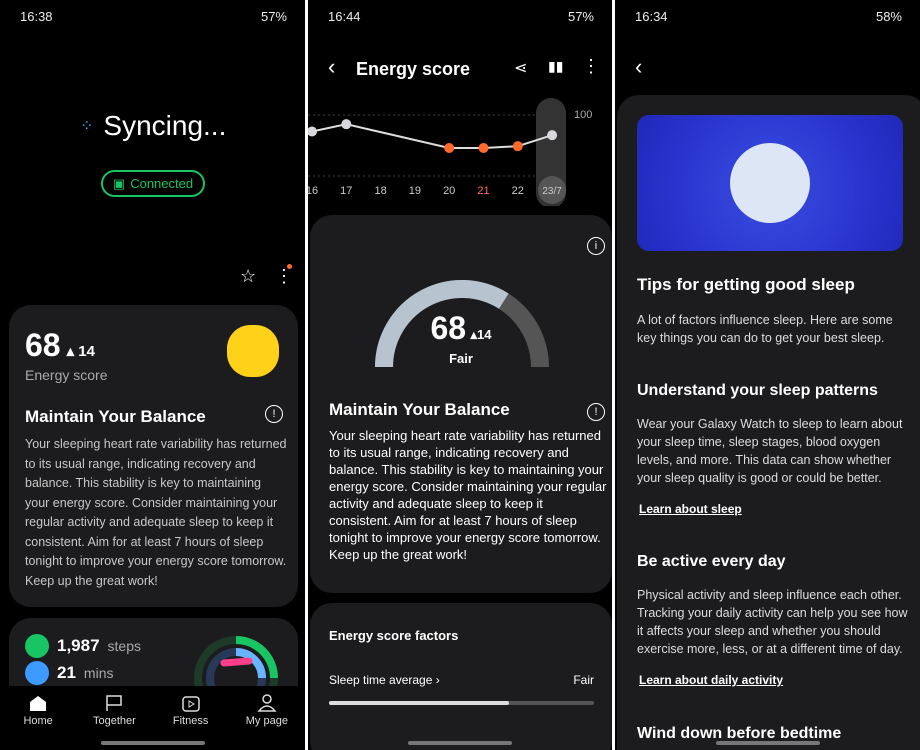  Describe the element at coordinates (415, 191) in the screenshot. I see `x-tick-label: 19` at that location.